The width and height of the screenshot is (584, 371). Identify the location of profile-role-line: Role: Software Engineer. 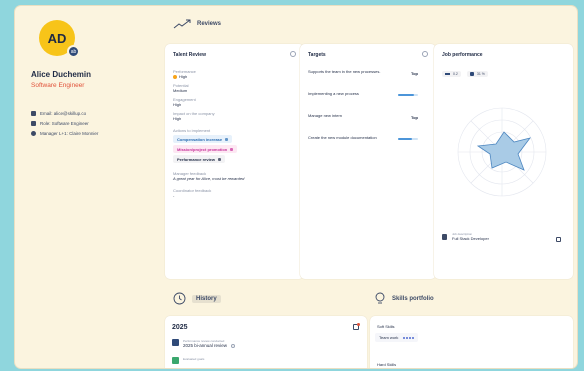
(64, 123).